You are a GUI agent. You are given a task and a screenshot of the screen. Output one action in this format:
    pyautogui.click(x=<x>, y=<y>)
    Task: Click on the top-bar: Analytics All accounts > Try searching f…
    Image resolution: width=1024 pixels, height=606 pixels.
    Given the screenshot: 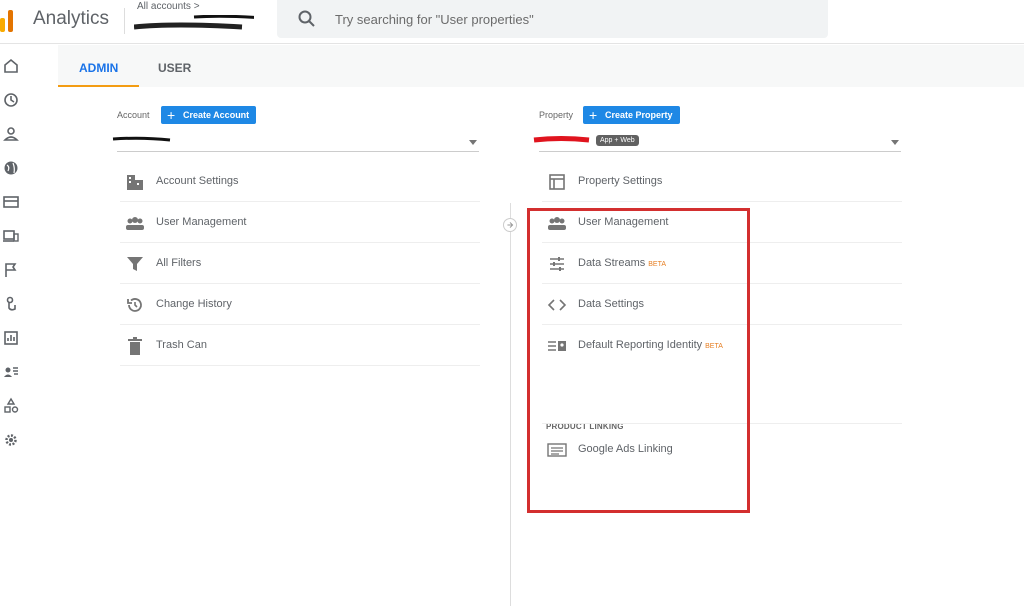 What is the action you would take?
    pyautogui.click(x=512, y=22)
    